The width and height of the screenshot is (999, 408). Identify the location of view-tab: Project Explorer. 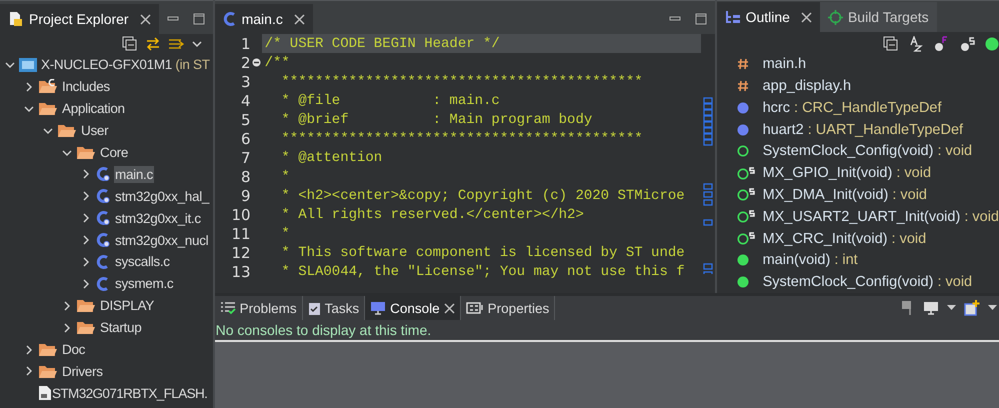
(79, 19).